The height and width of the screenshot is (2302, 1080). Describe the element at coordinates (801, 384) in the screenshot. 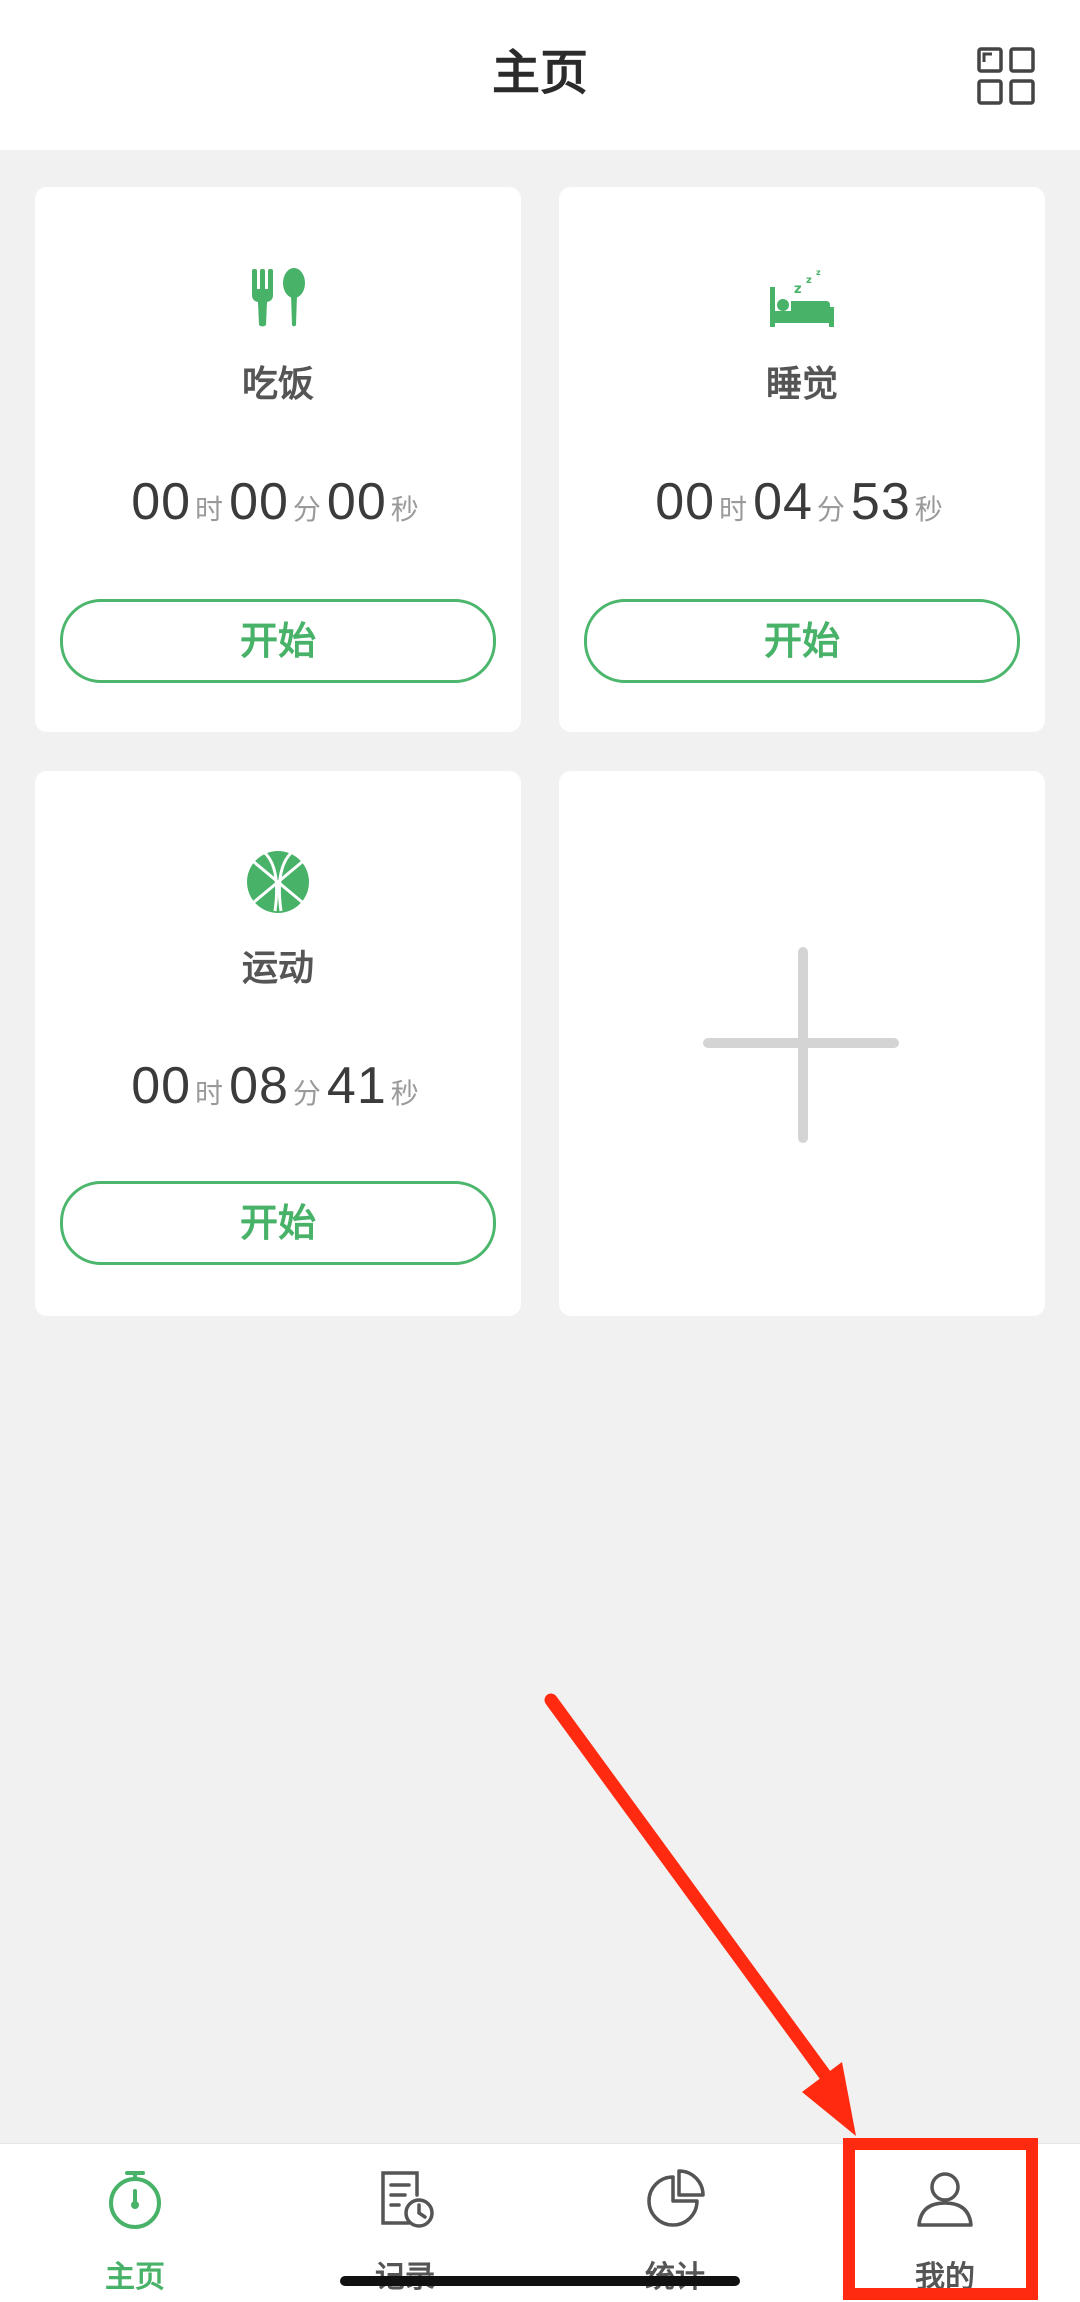

I see `activity-label: 睡觉` at that location.